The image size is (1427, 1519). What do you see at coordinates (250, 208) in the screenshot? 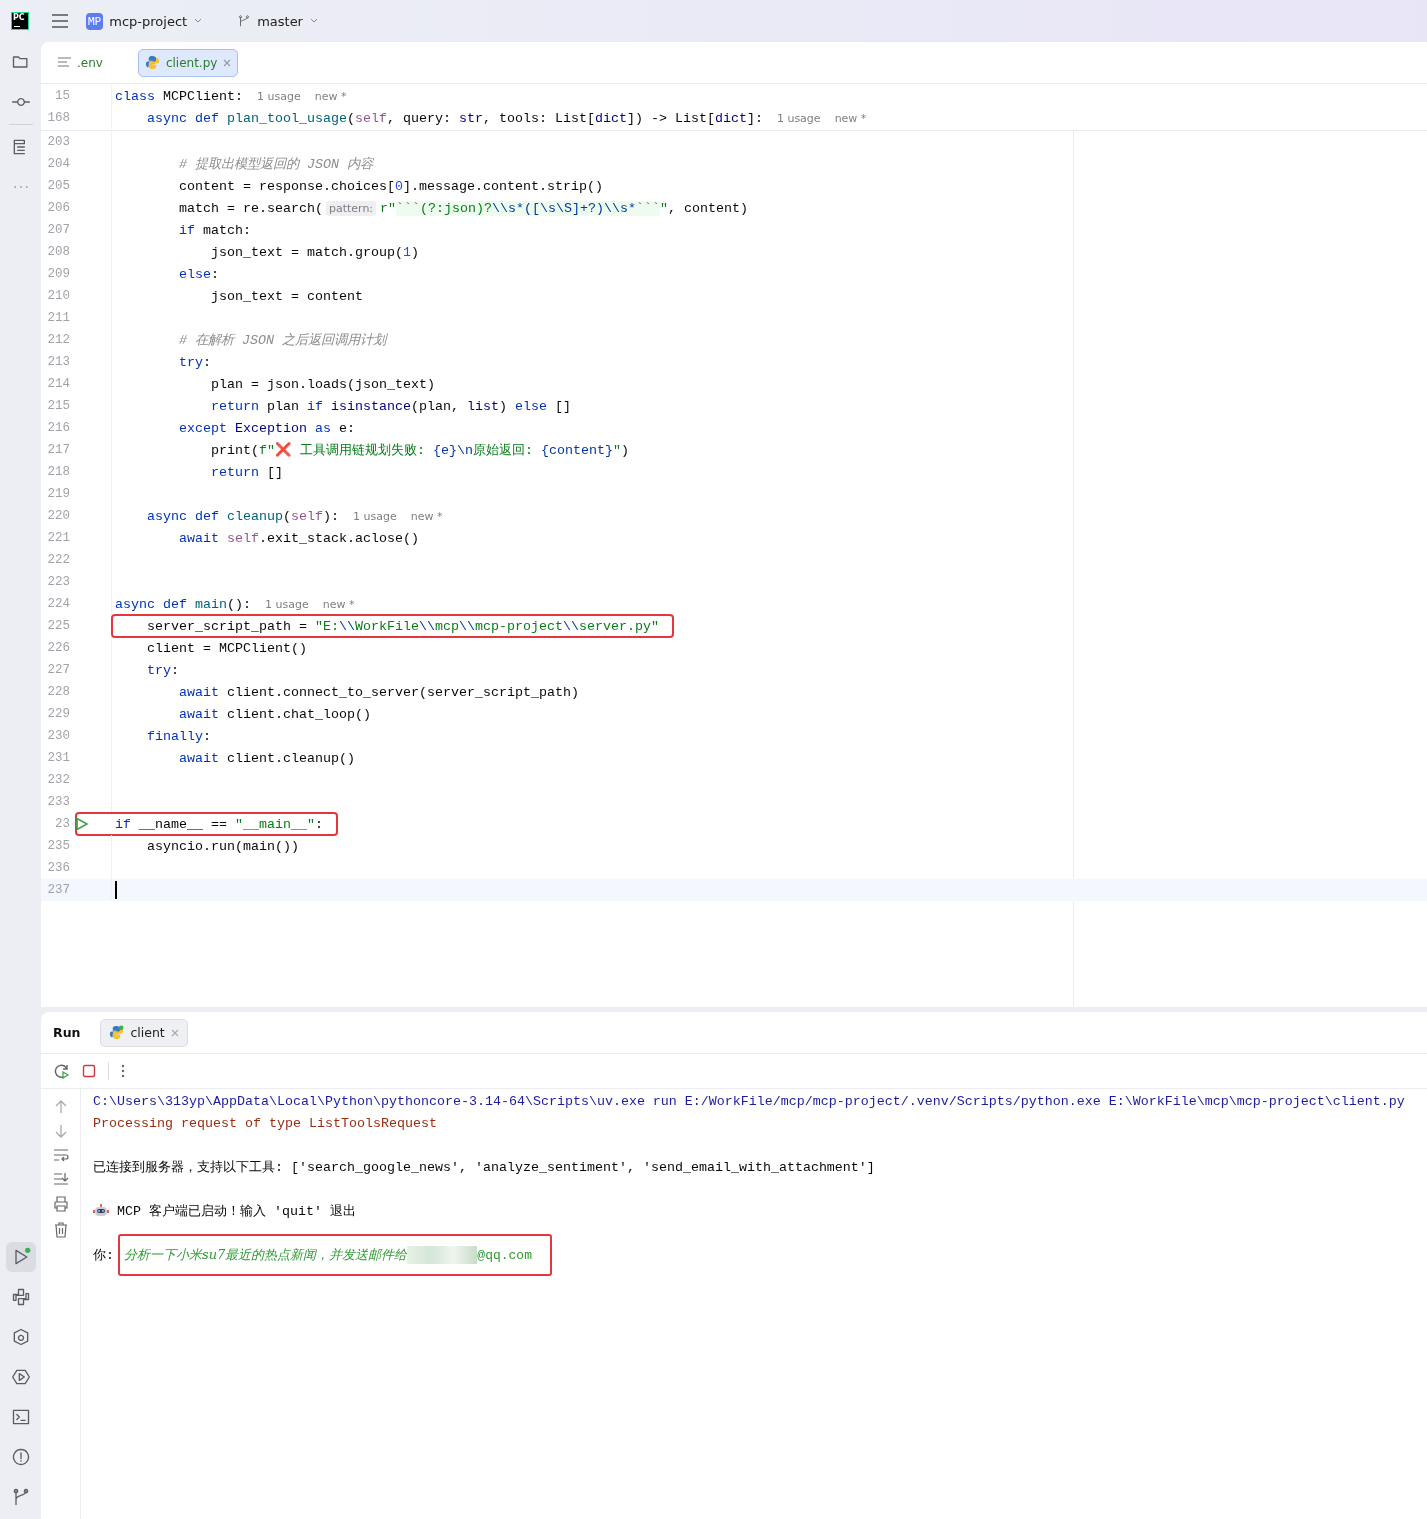
I see `code-token: match = re.search(` at bounding box center [250, 208].